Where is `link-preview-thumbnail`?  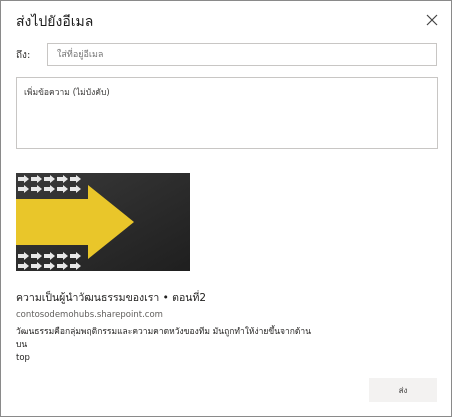
link-preview-thumbnail is located at coordinates (103, 222).